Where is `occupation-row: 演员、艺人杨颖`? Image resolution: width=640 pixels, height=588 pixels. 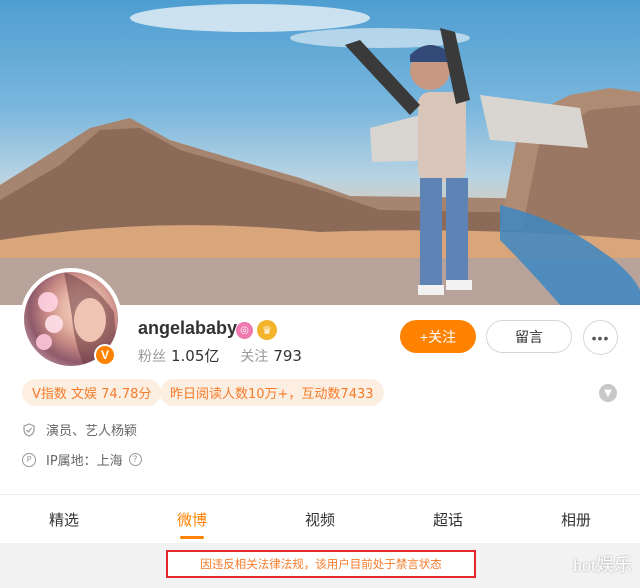
occupation-row: 演员、艺人杨颖 is located at coordinates (79, 429).